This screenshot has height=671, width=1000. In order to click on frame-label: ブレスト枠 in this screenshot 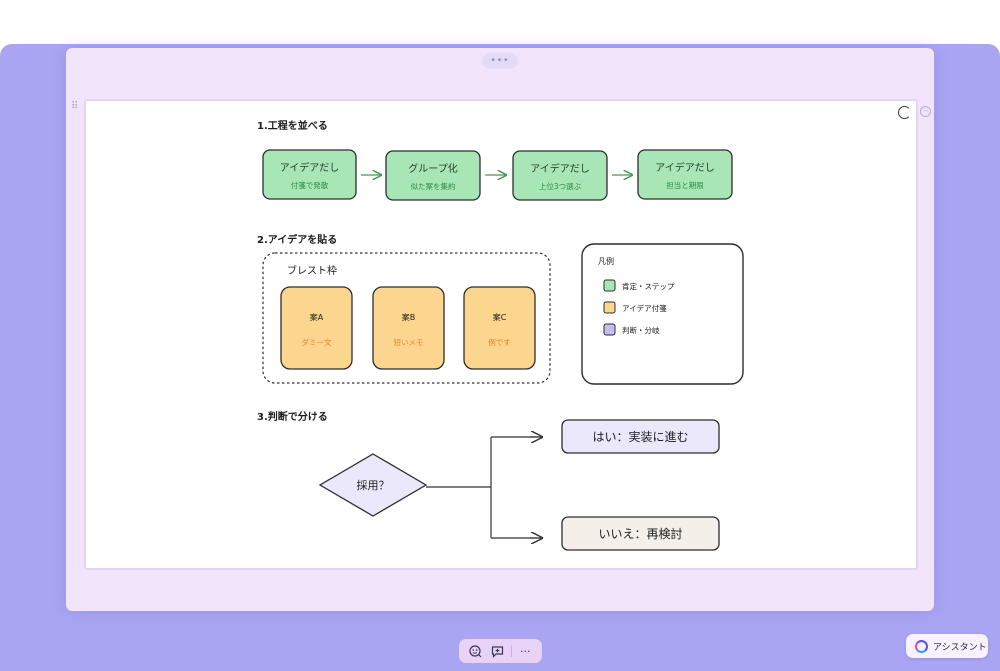, I will do `click(312, 270)`.